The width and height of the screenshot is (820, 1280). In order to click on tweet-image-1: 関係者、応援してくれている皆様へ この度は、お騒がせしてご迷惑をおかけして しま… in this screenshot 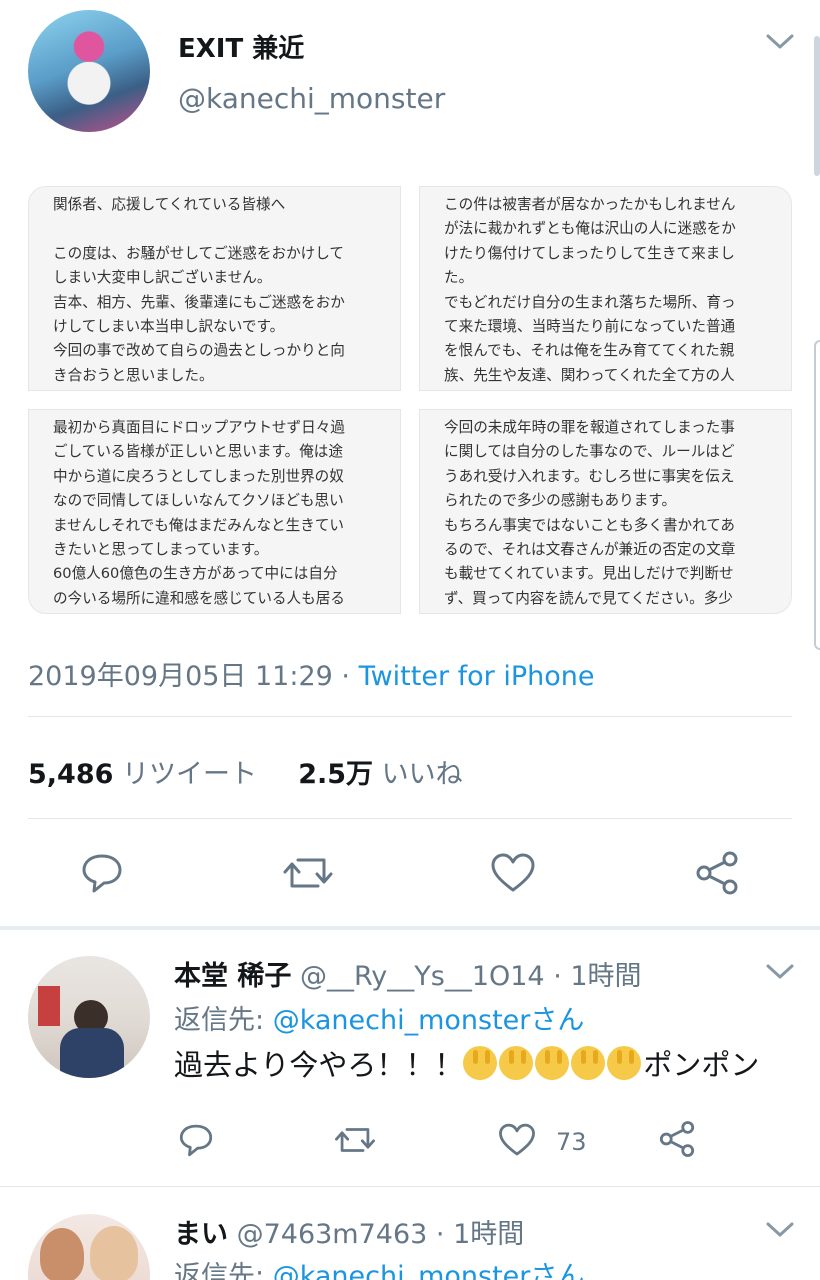, I will do `click(214, 288)`.